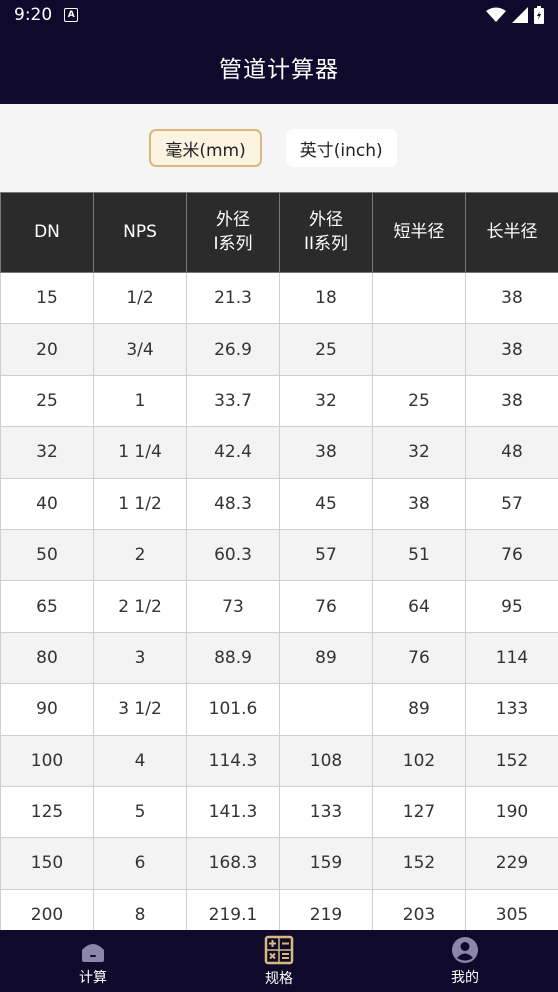 The width and height of the screenshot is (558, 992). Describe the element at coordinates (93, 977) in the screenshot. I see `nav-label-calculate: 计算` at that location.